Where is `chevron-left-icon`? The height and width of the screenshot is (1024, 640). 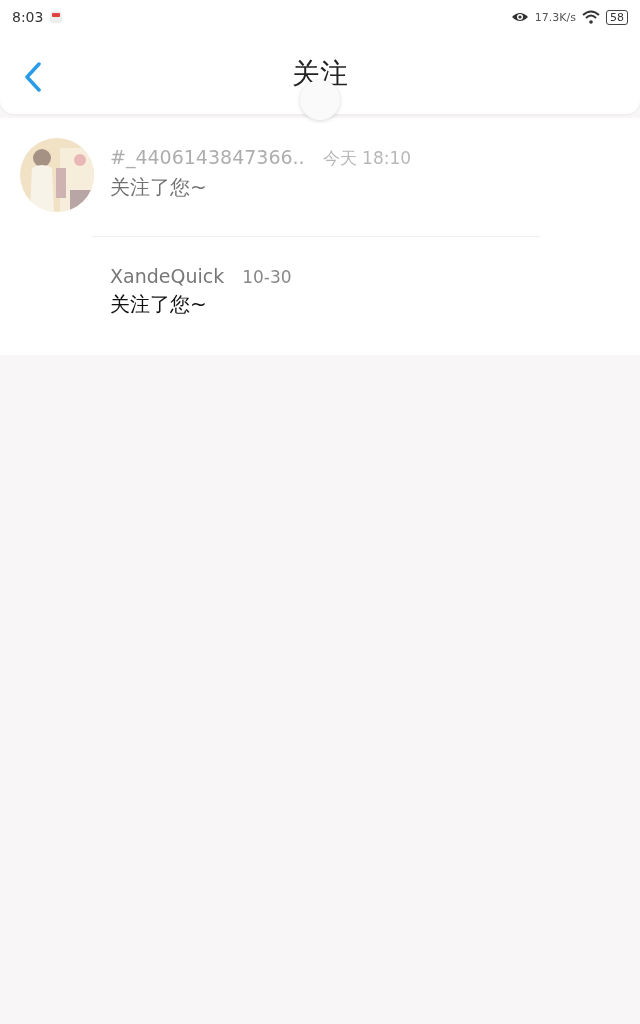
chevron-left-icon is located at coordinates (33, 77).